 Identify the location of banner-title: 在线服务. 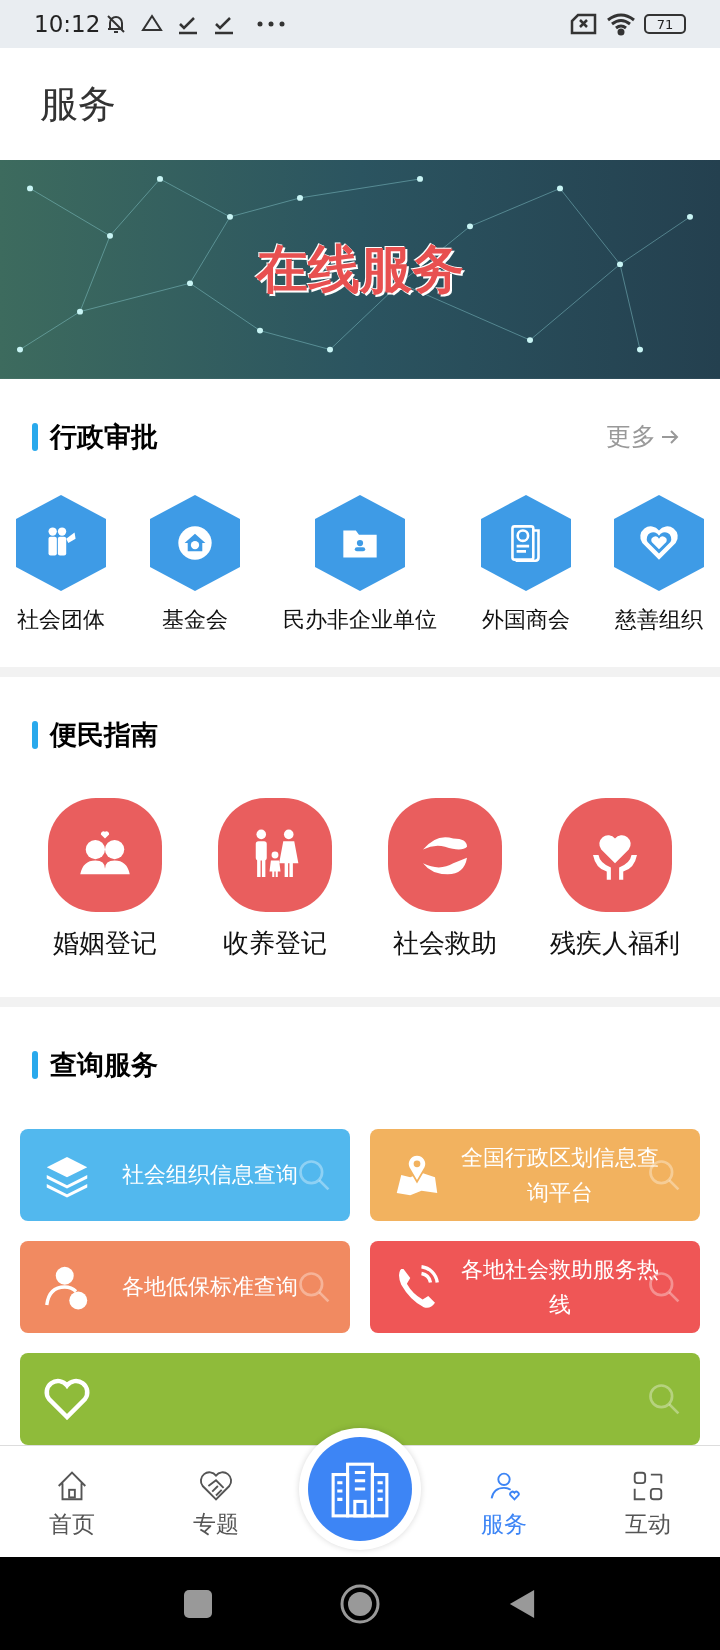
(360, 270).